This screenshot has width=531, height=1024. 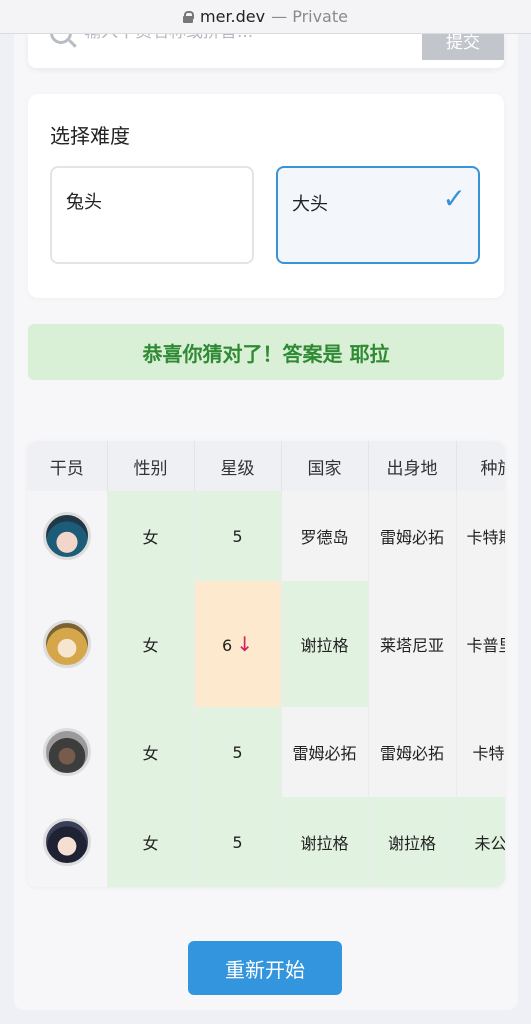 I want to click on difficulty-option-rabbit: 兔头, so click(x=152, y=215).